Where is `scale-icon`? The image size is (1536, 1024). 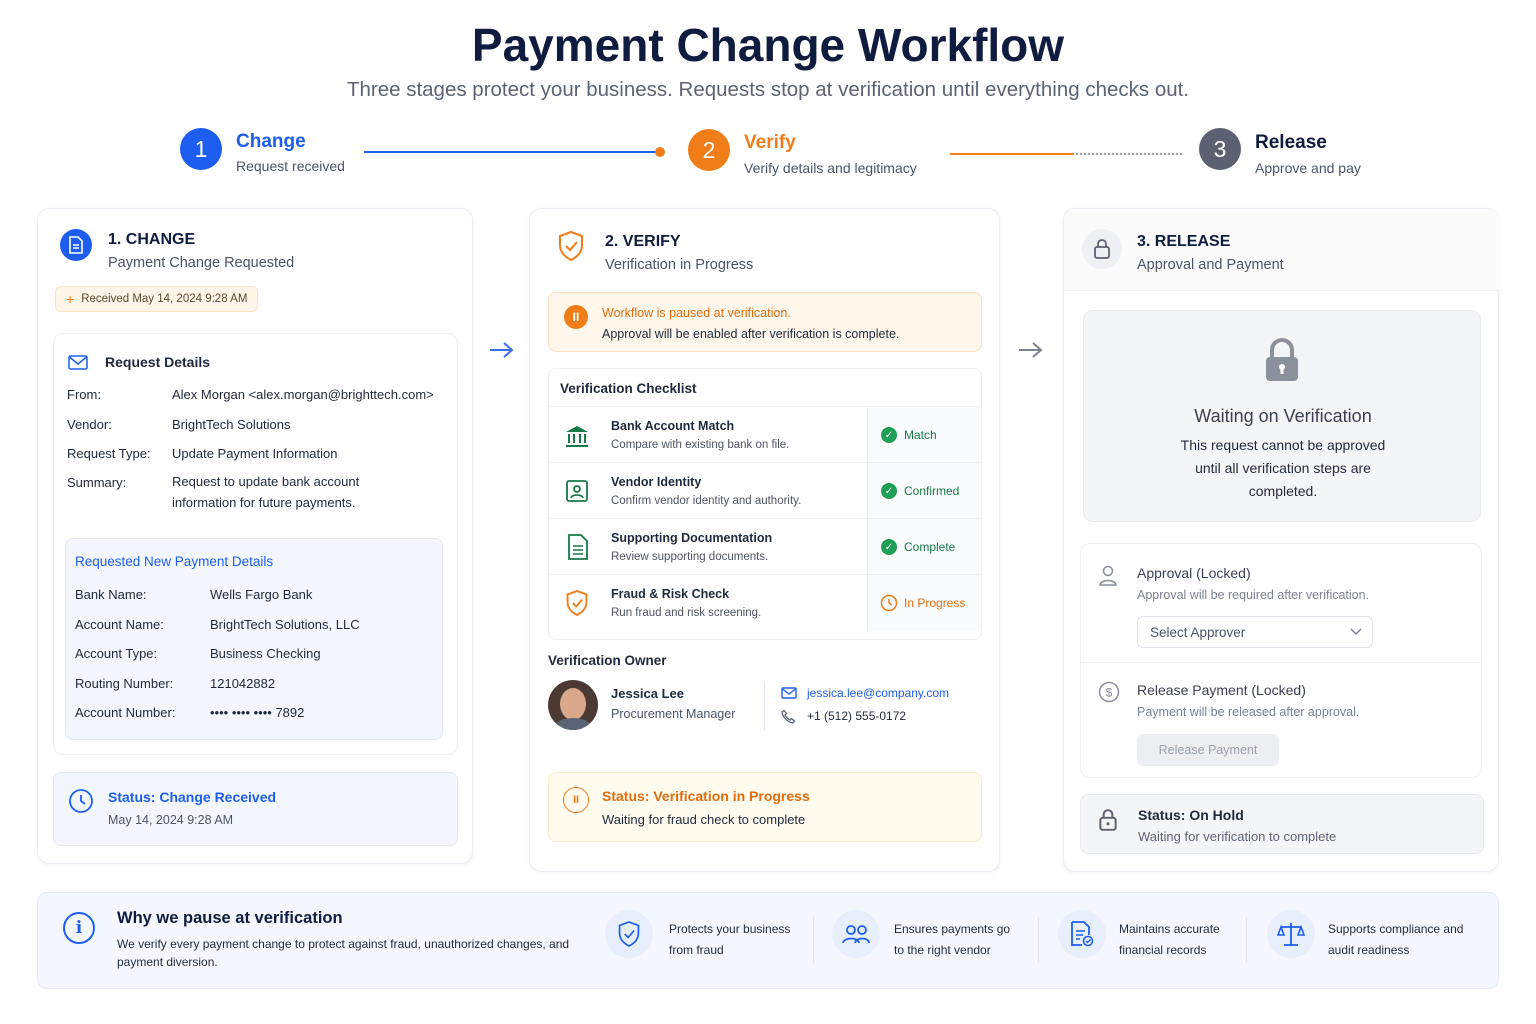
scale-icon is located at coordinates (1291, 934).